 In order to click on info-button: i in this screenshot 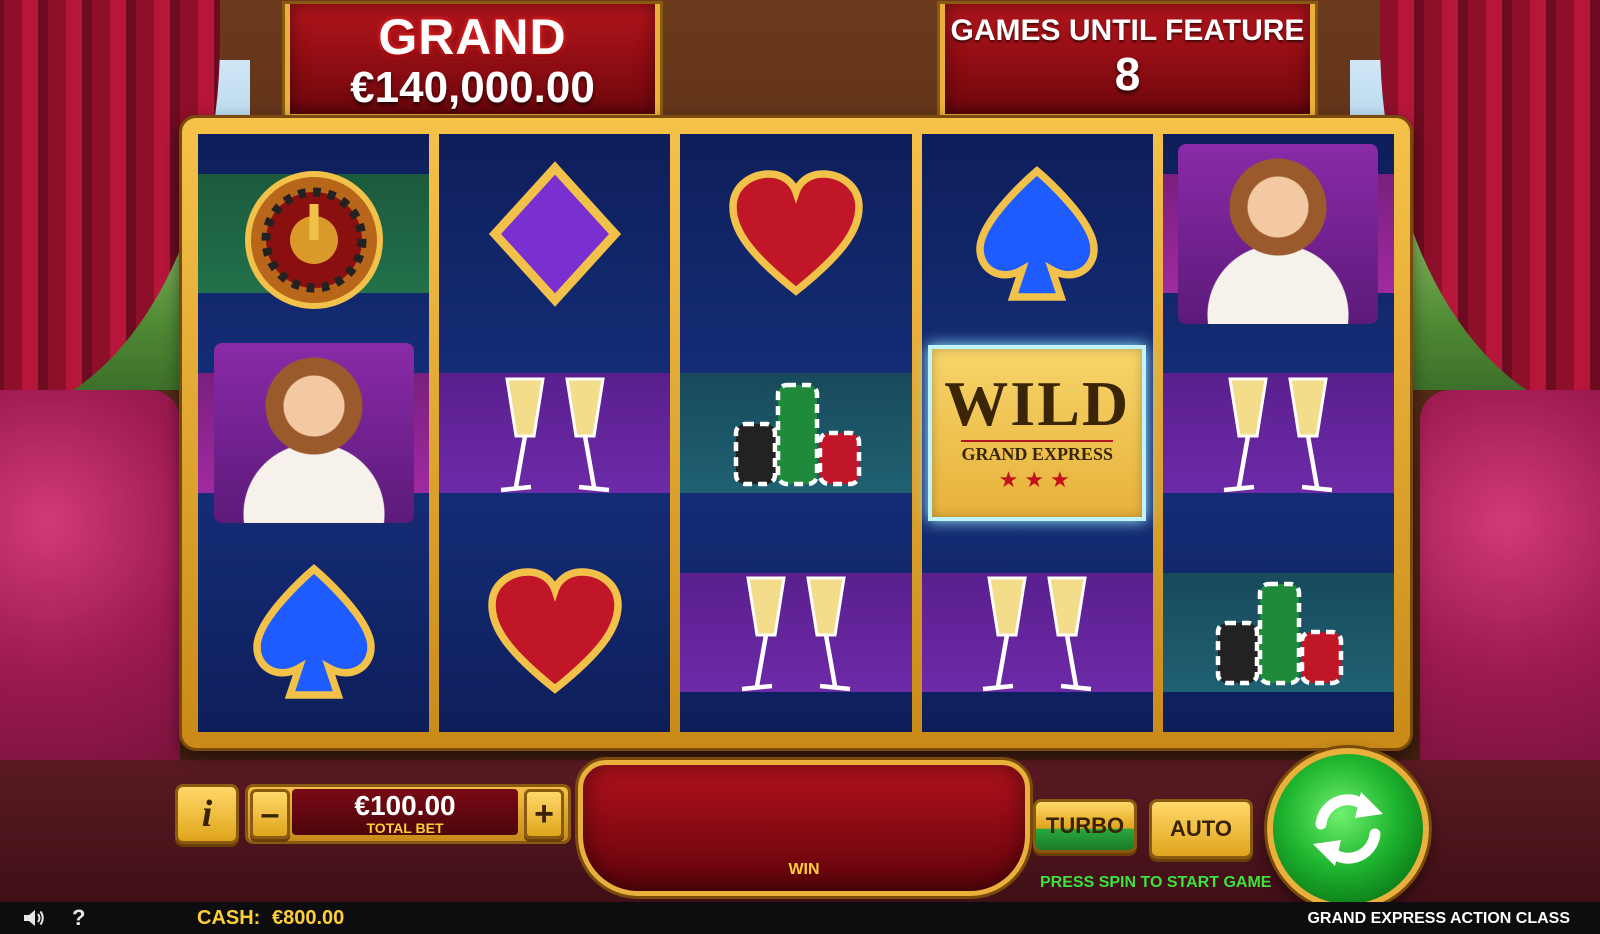, I will do `click(207, 814)`.